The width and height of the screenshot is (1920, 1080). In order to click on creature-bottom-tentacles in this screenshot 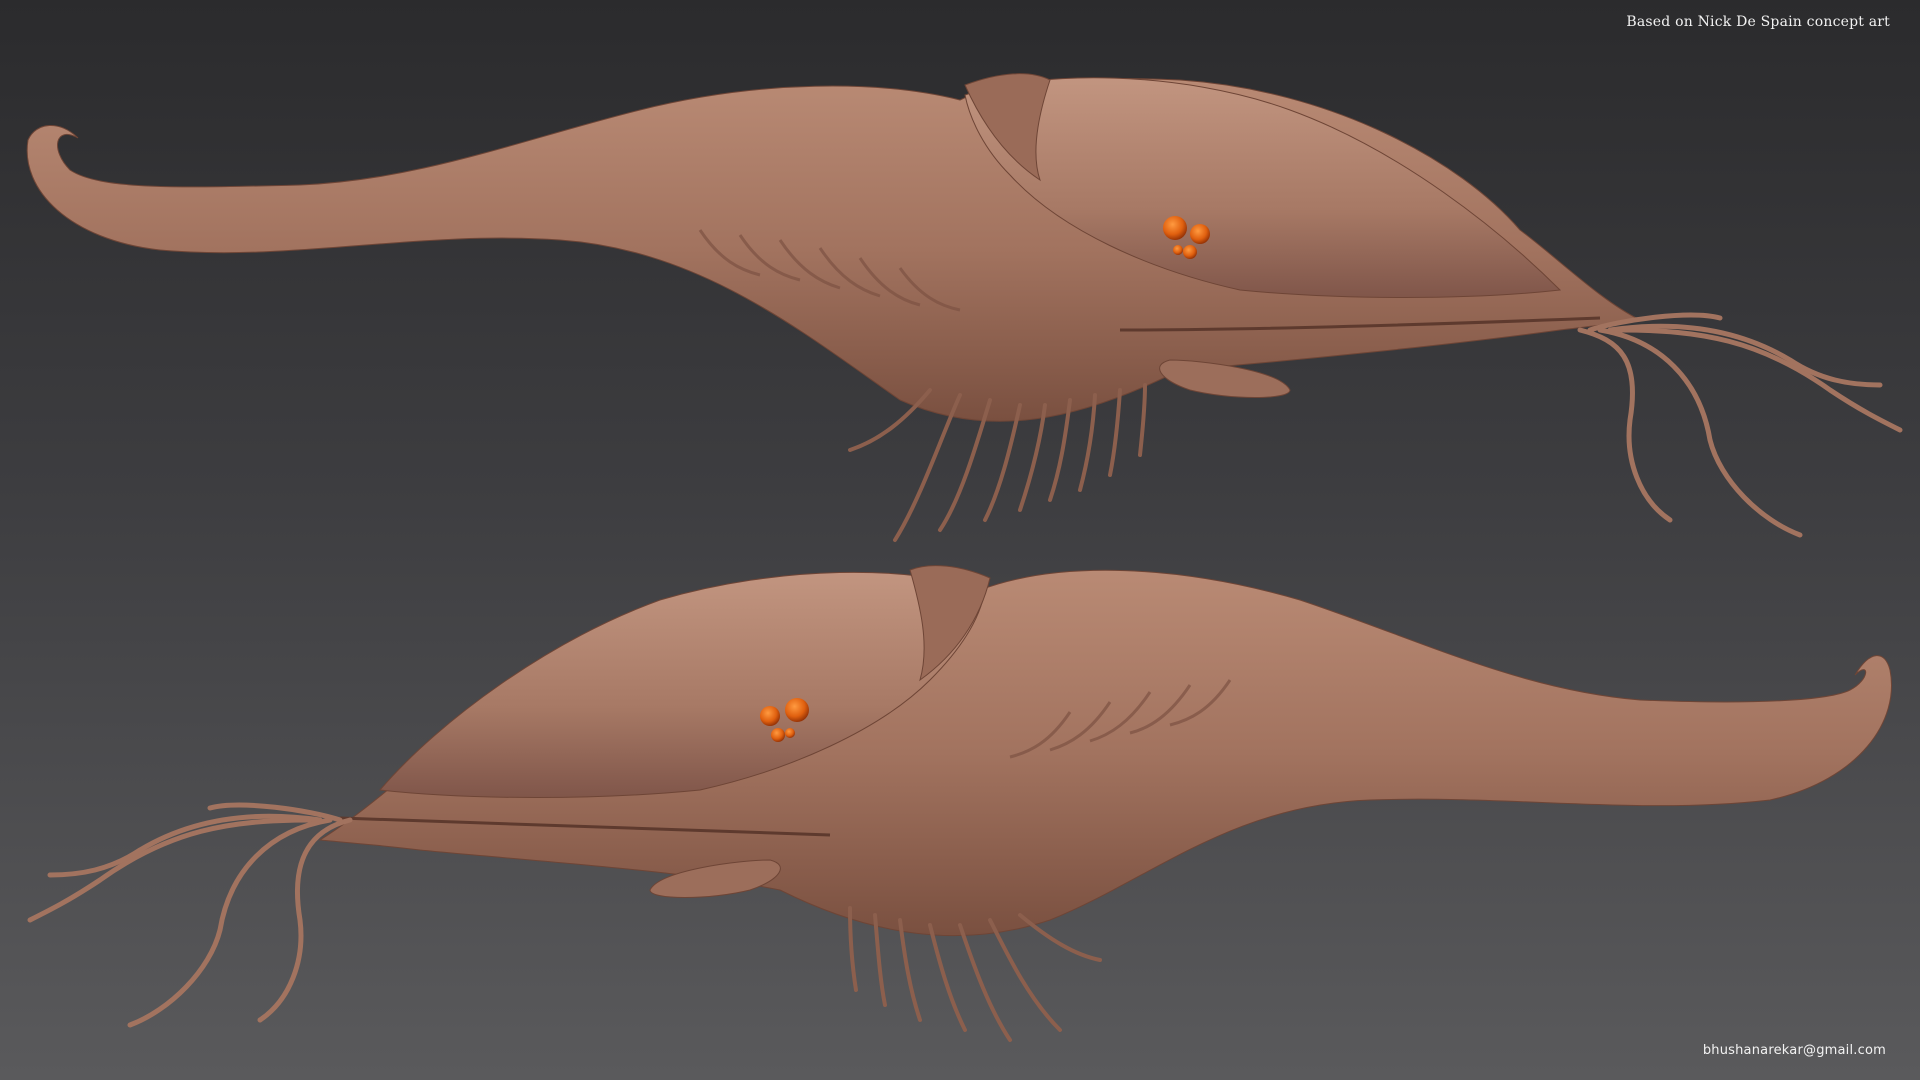, I will do `click(190, 915)`.